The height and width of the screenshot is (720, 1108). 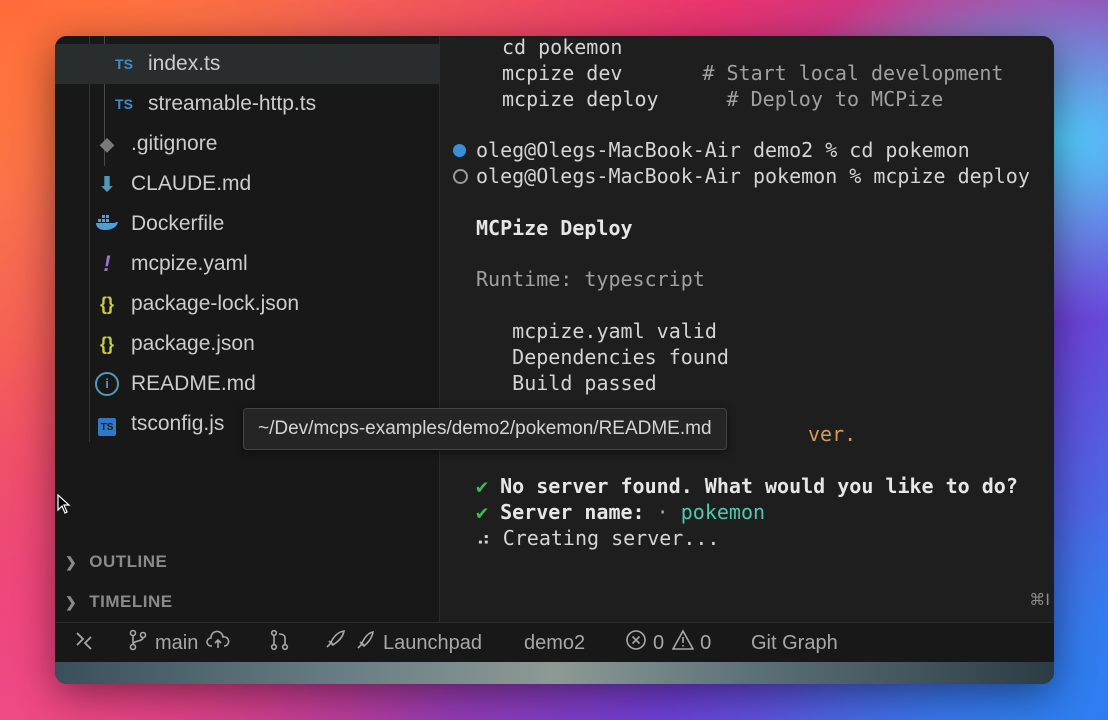 What do you see at coordinates (141, 643) in the screenshot?
I see `git-branch-icon` at bounding box center [141, 643].